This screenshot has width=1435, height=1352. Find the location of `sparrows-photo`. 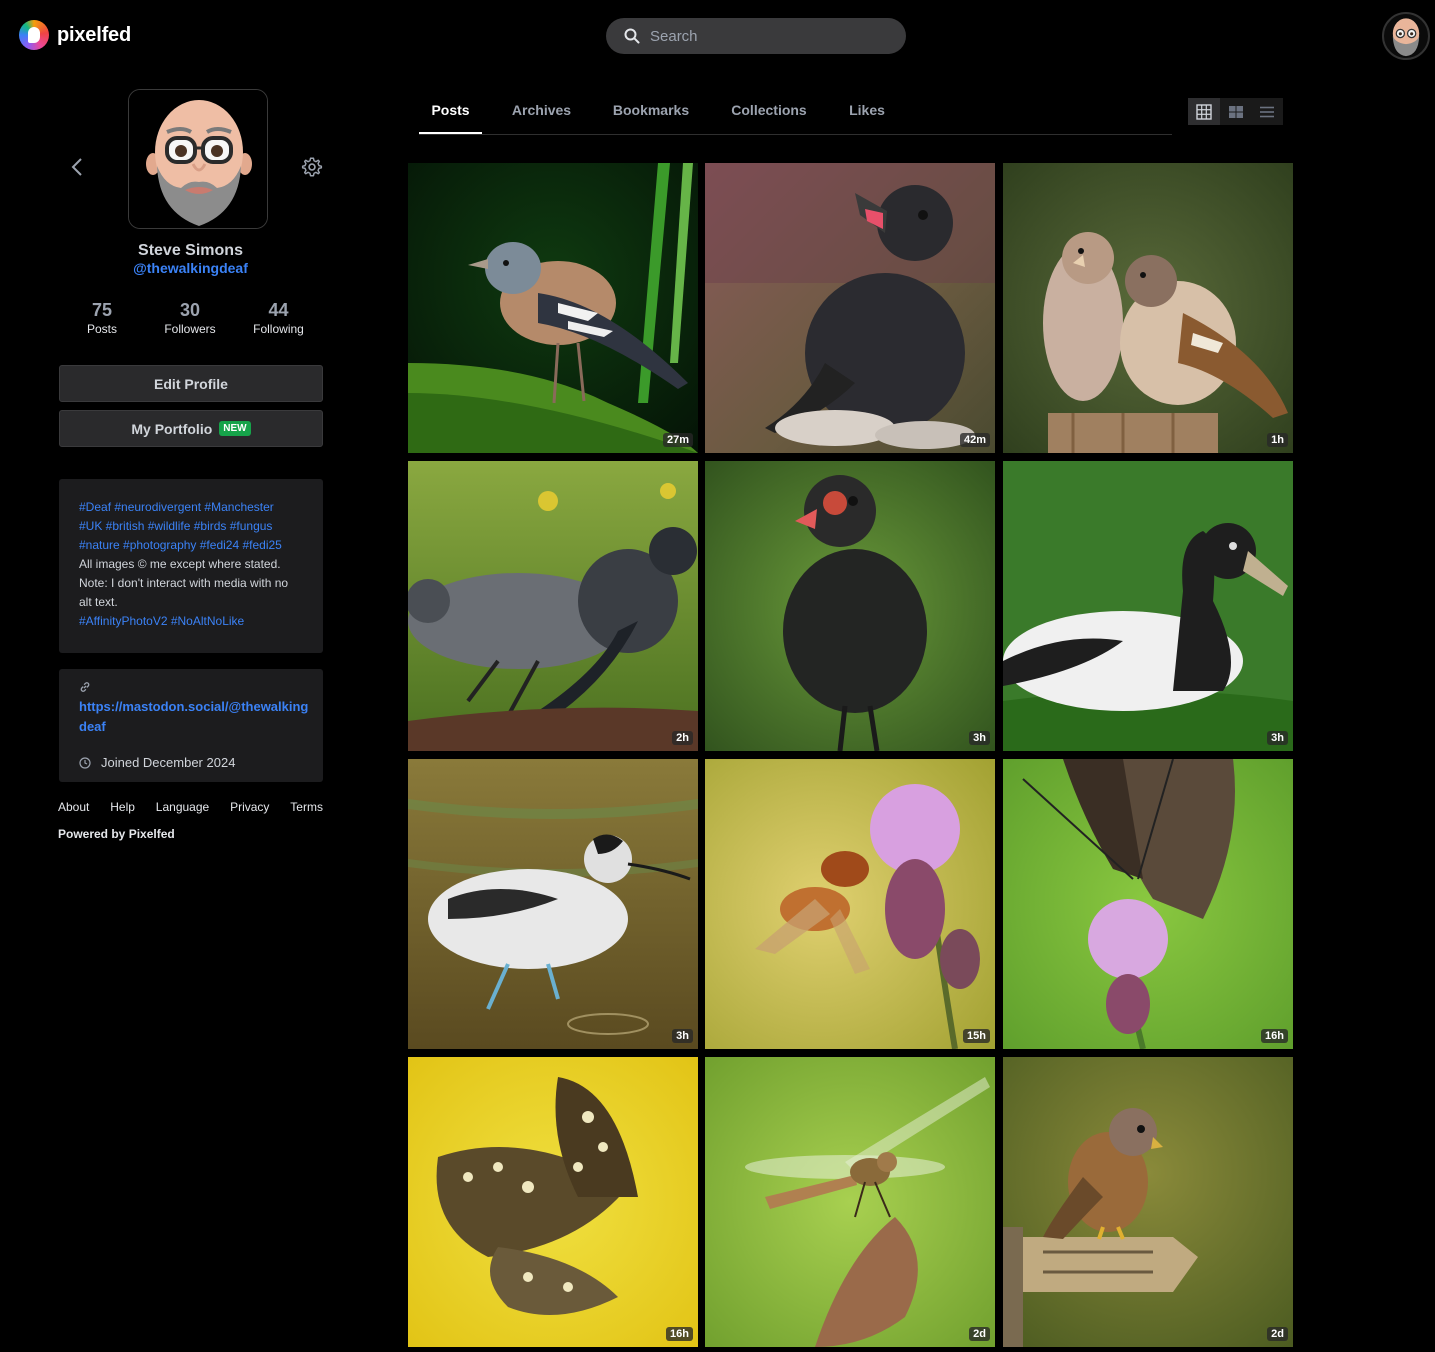

sparrows-photo is located at coordinates (1148, 308).